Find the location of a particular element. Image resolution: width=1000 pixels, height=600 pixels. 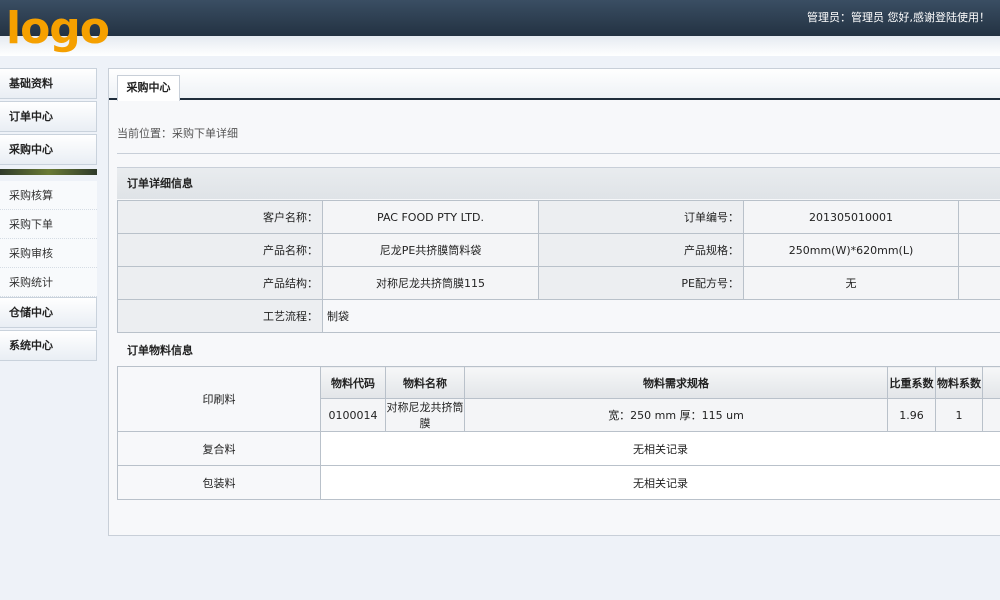

sidebar-divider is located at coordinates (48, 172).